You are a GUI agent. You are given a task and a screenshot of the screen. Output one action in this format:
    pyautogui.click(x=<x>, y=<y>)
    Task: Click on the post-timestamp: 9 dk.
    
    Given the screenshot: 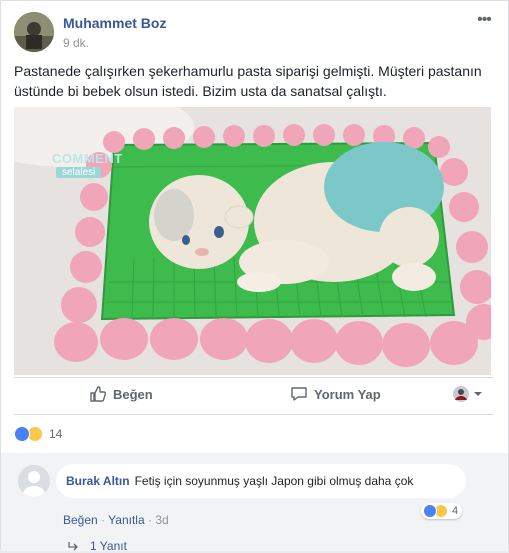 What is the action you would take?
    pyautogui.click(x=76, y=43)
    